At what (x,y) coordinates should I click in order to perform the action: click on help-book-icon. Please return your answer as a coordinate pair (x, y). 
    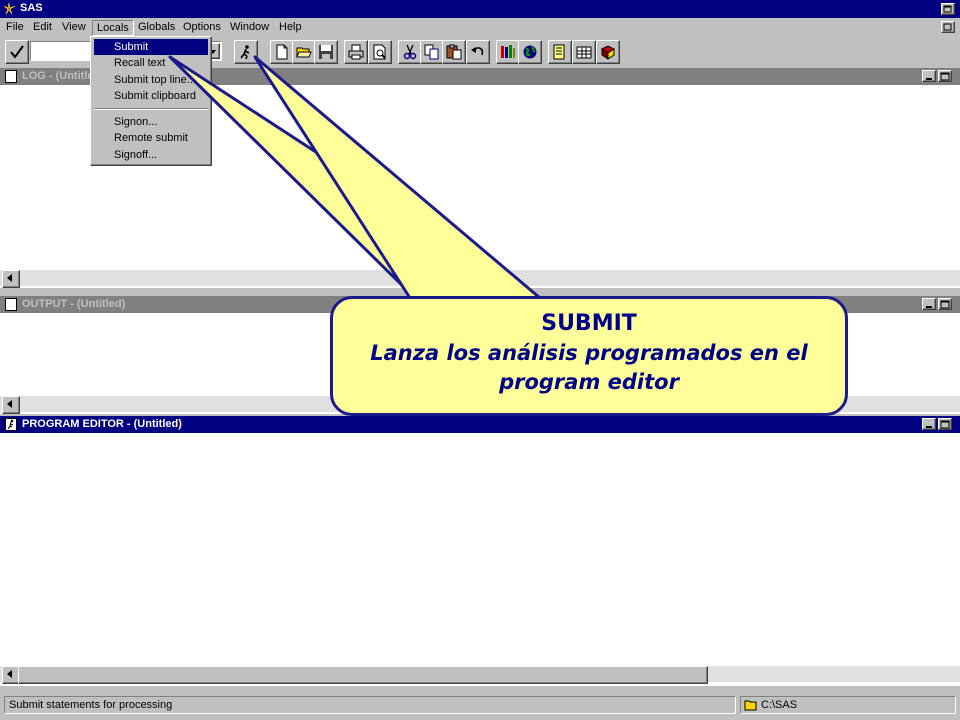
    Looking at the image, I should click on (608, 52).